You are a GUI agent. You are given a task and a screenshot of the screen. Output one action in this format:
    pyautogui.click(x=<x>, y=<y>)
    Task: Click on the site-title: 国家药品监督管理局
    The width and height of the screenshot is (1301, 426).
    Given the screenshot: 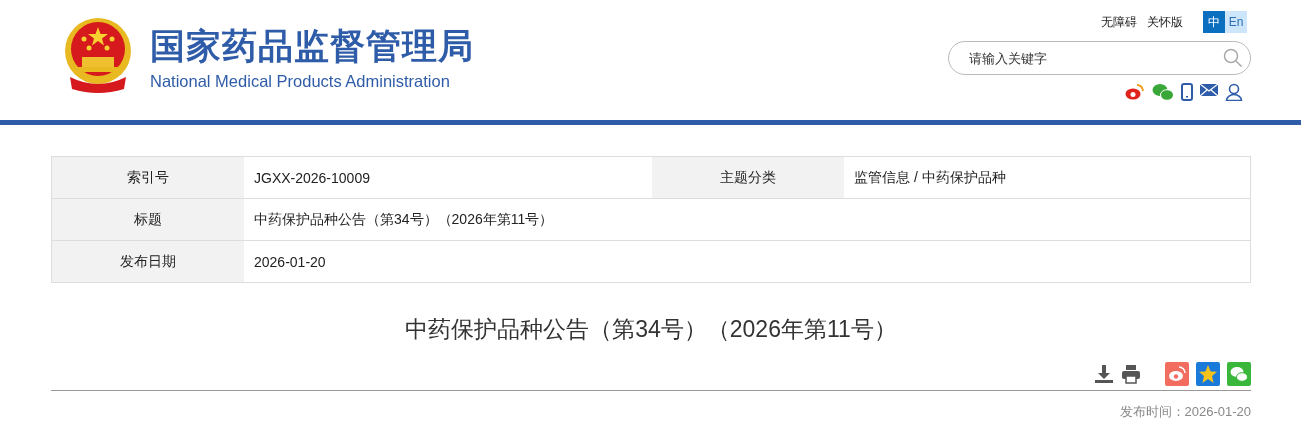 What is the action you would take?
    pyautogui.click(x=312, y=45)
    